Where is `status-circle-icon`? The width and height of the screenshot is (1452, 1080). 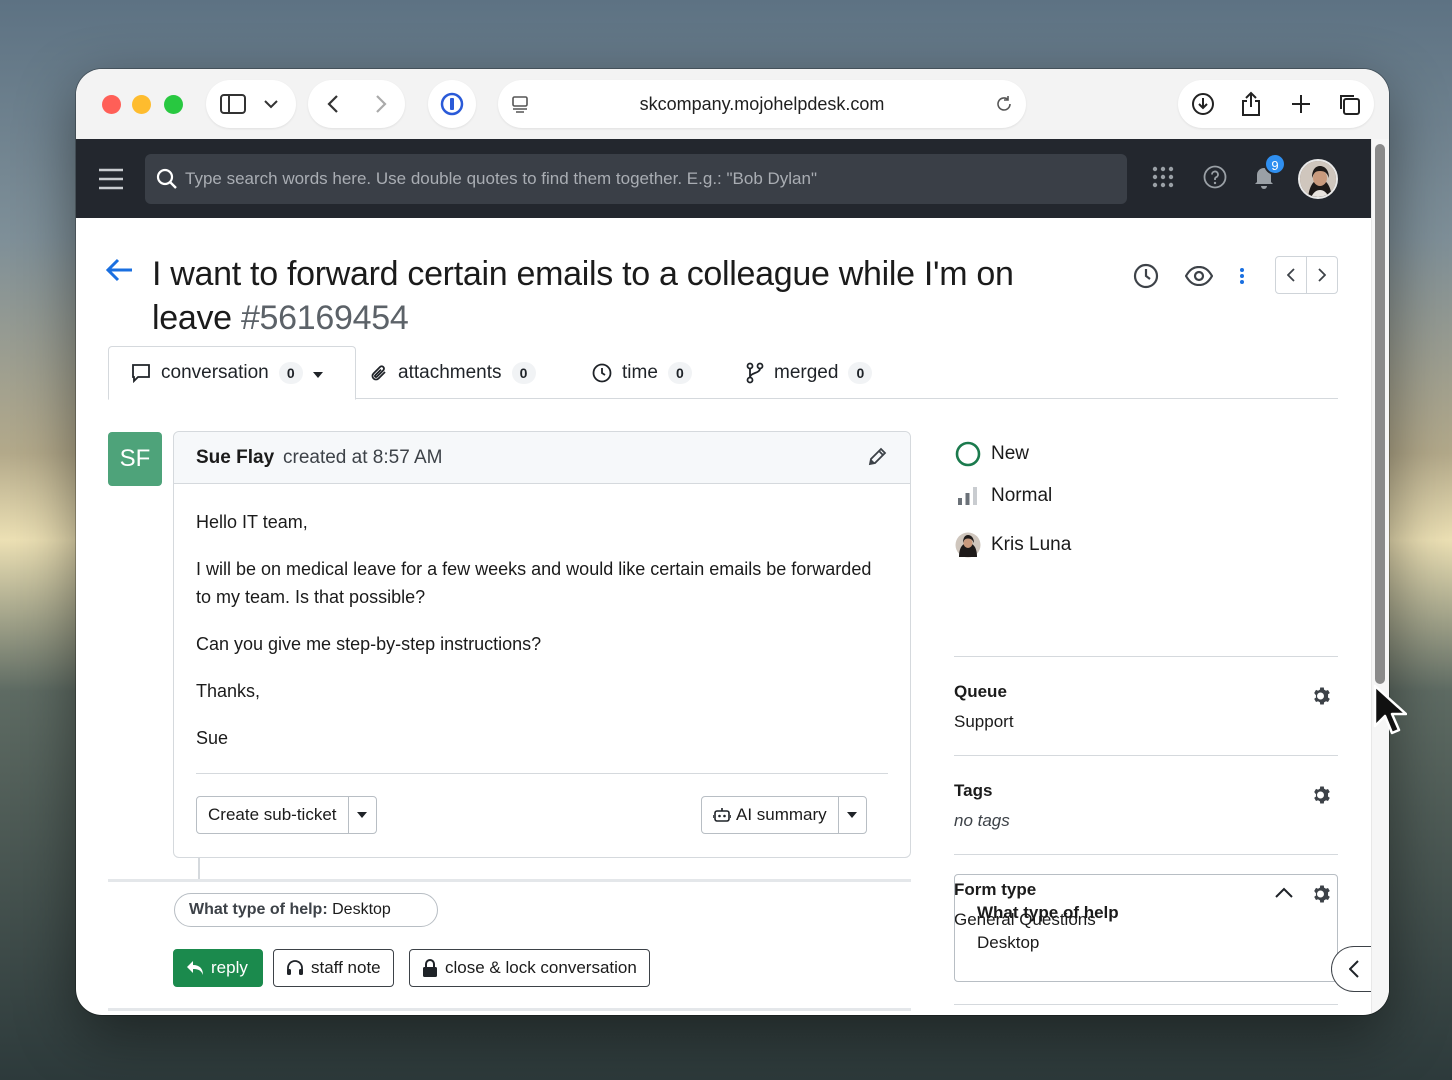 status-circle-icon is located at coordinates (968, 454).